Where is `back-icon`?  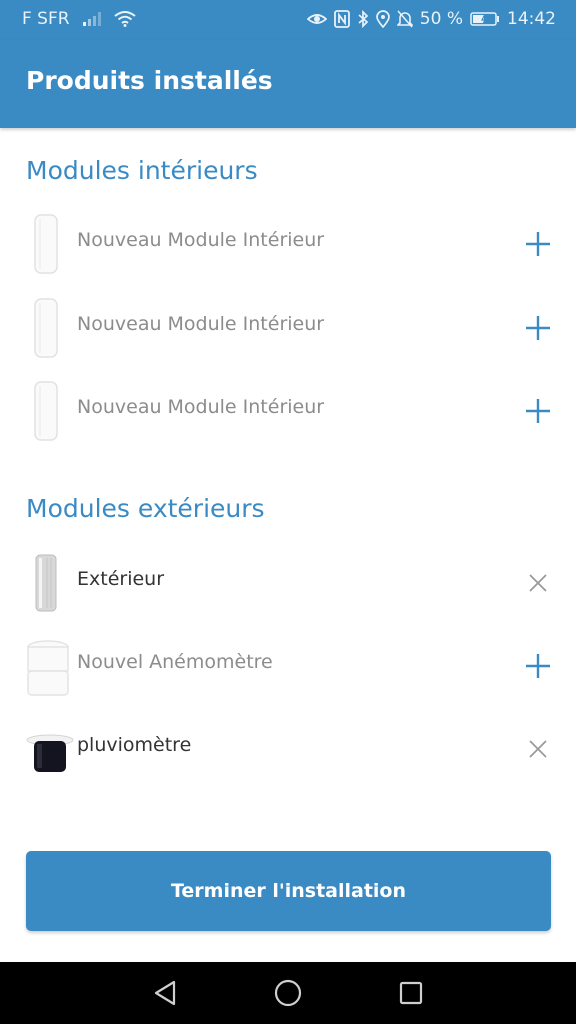
back-icon is located at coordinates (165, 993).